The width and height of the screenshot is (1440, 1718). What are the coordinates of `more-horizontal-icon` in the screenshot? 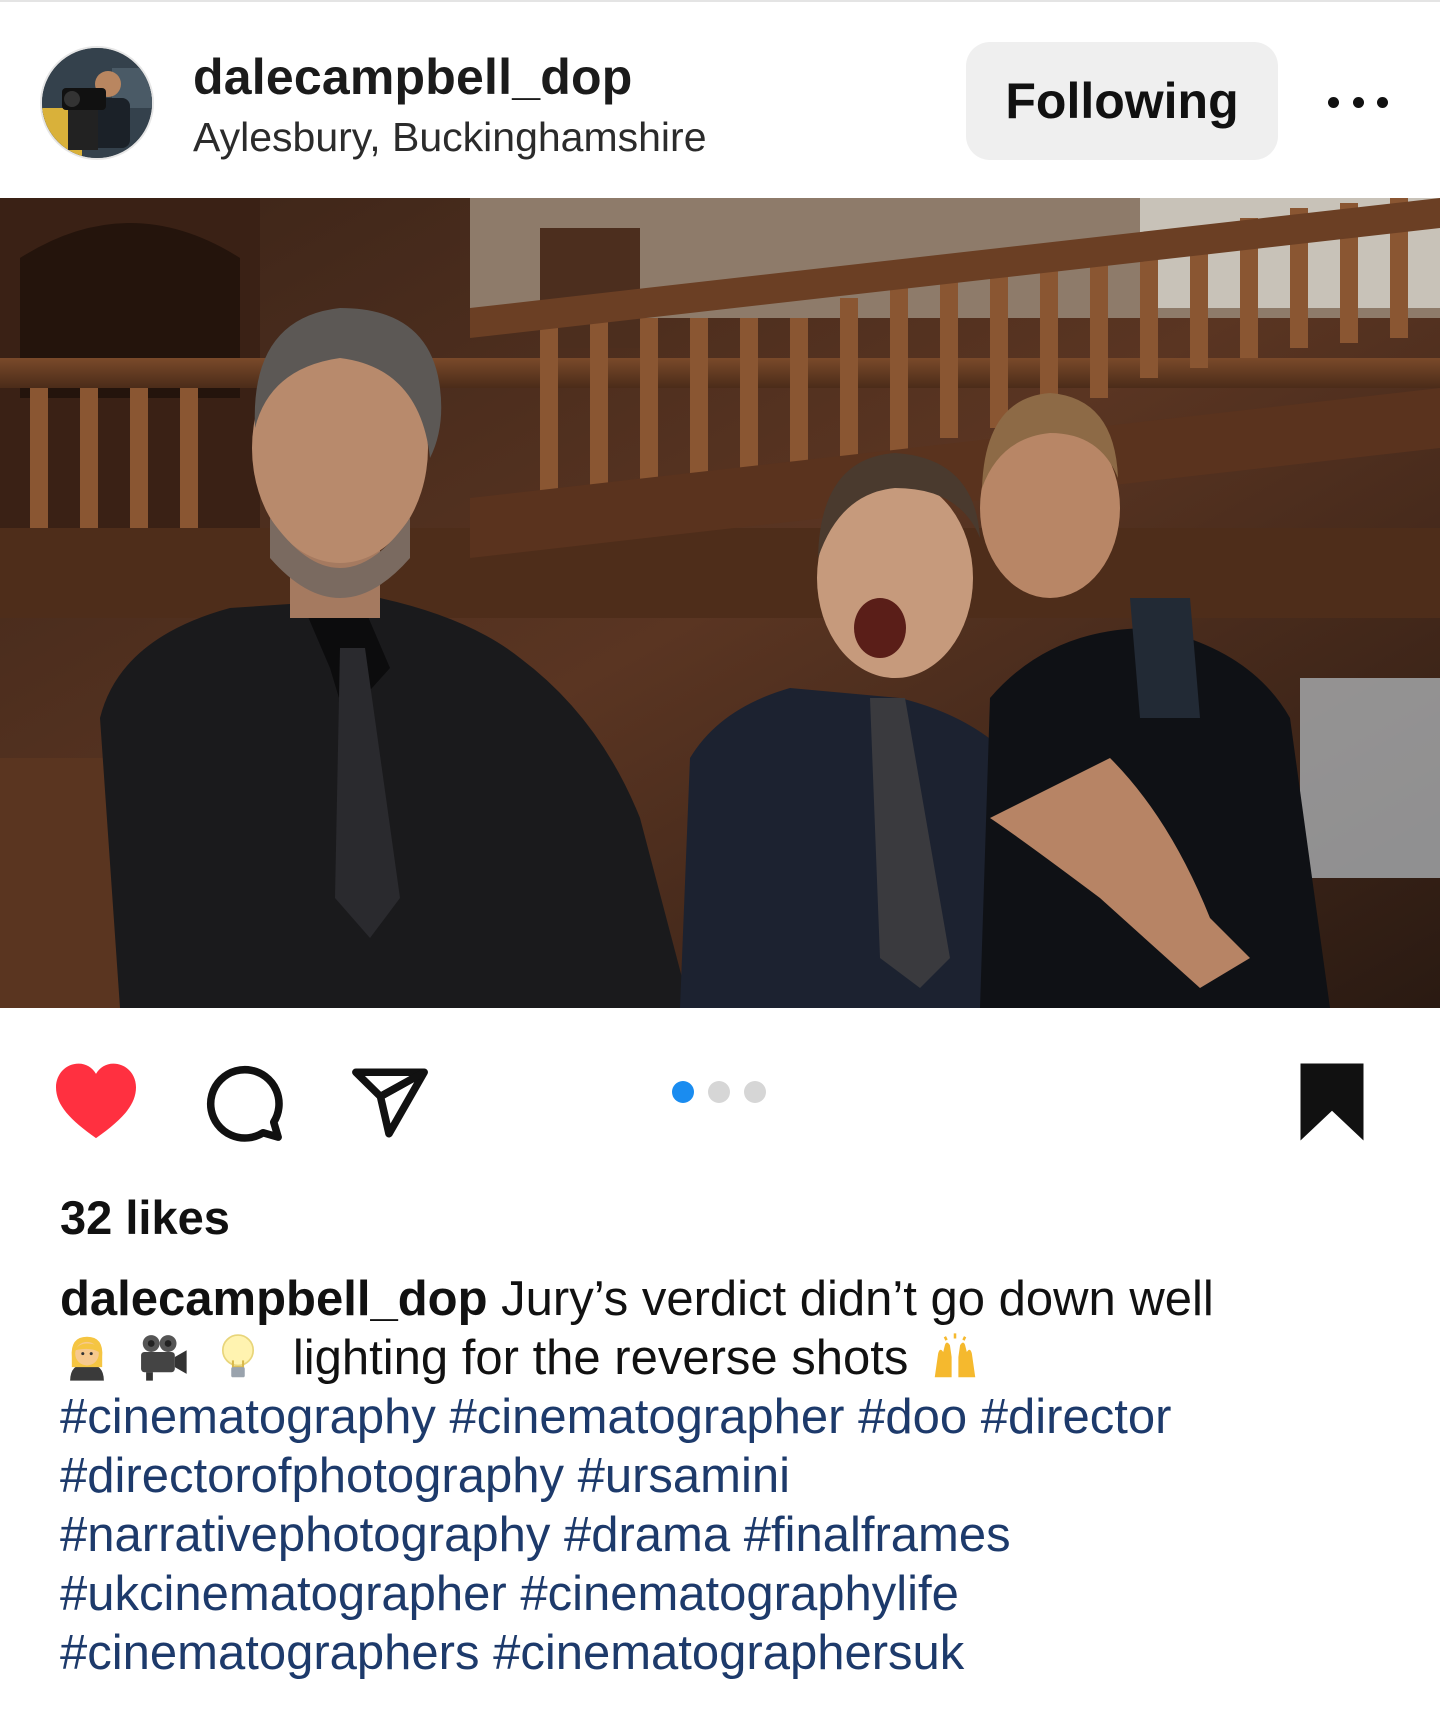 It's located at (1358, 102).